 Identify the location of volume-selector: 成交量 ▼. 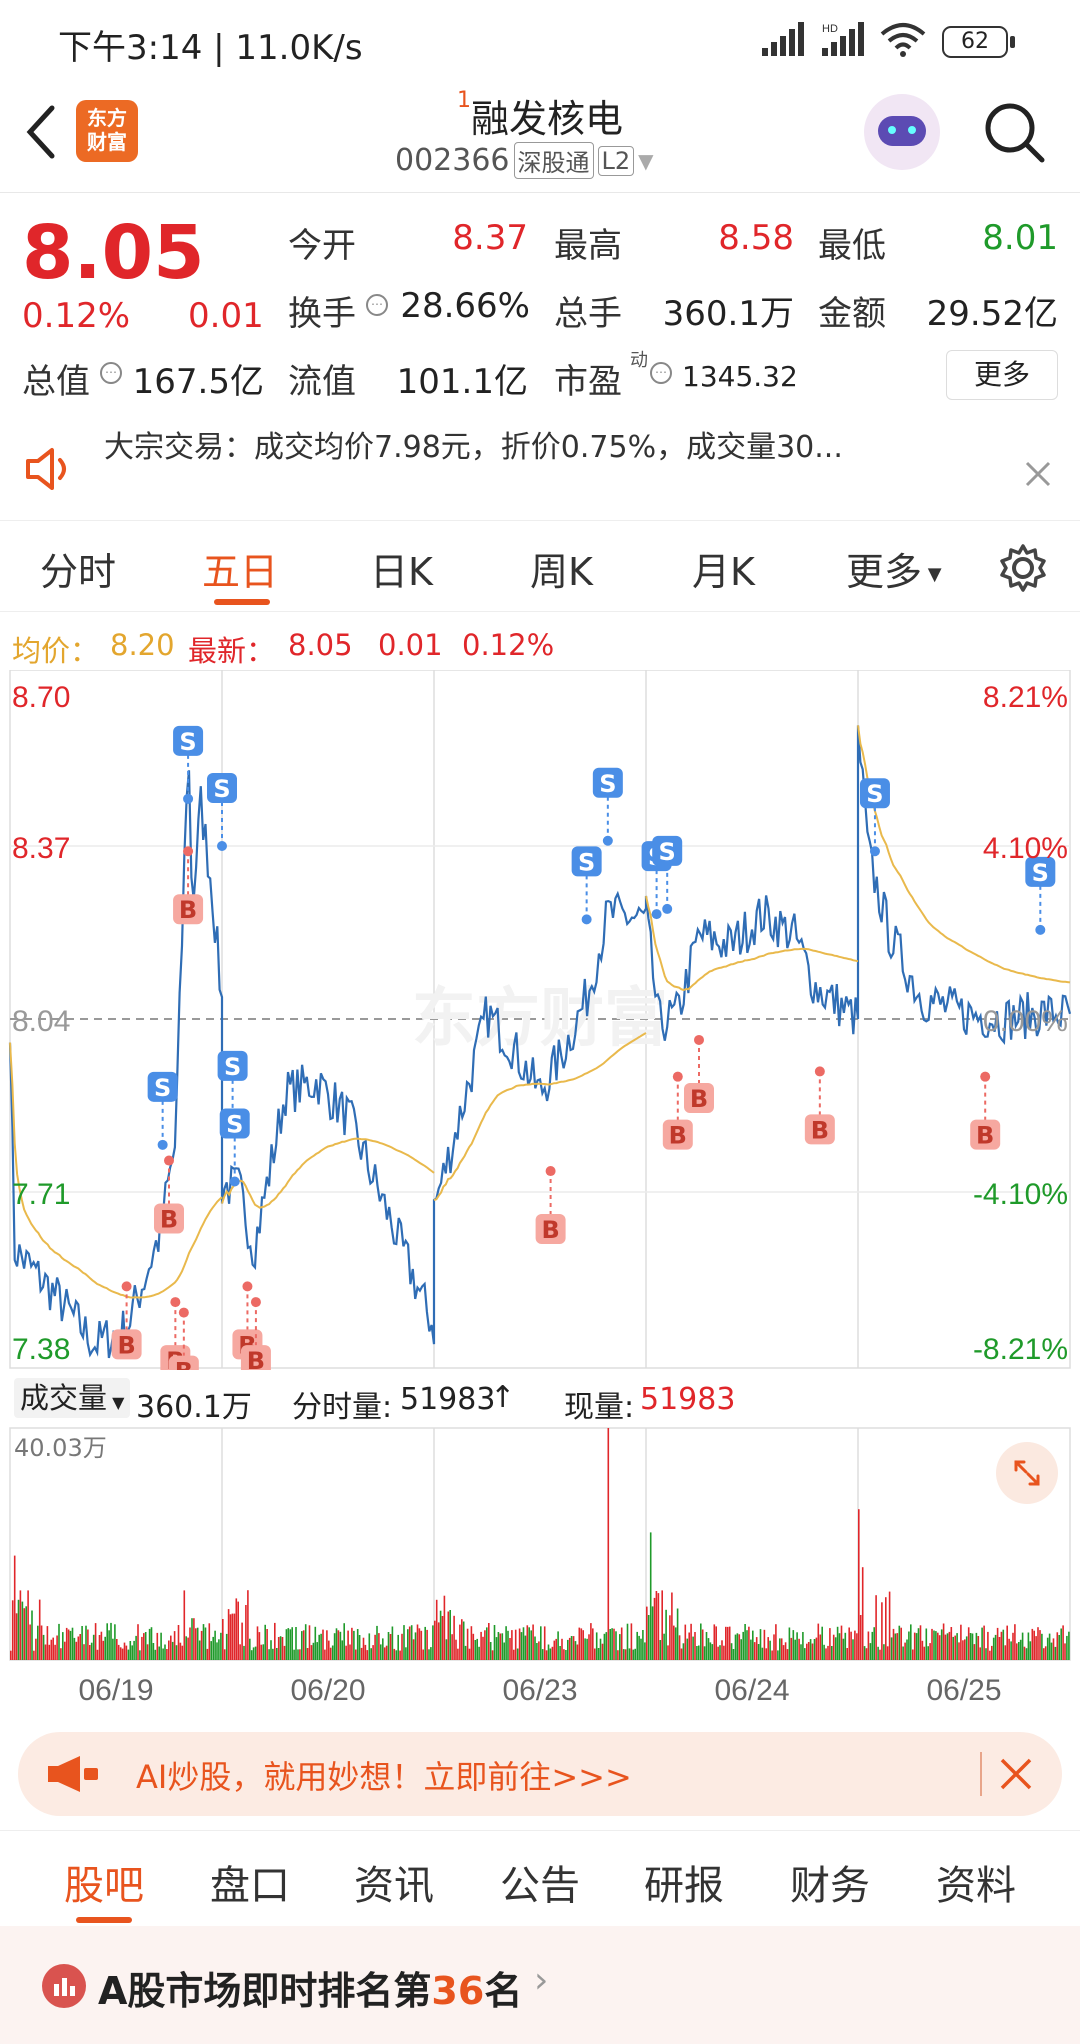
(72, 1398).